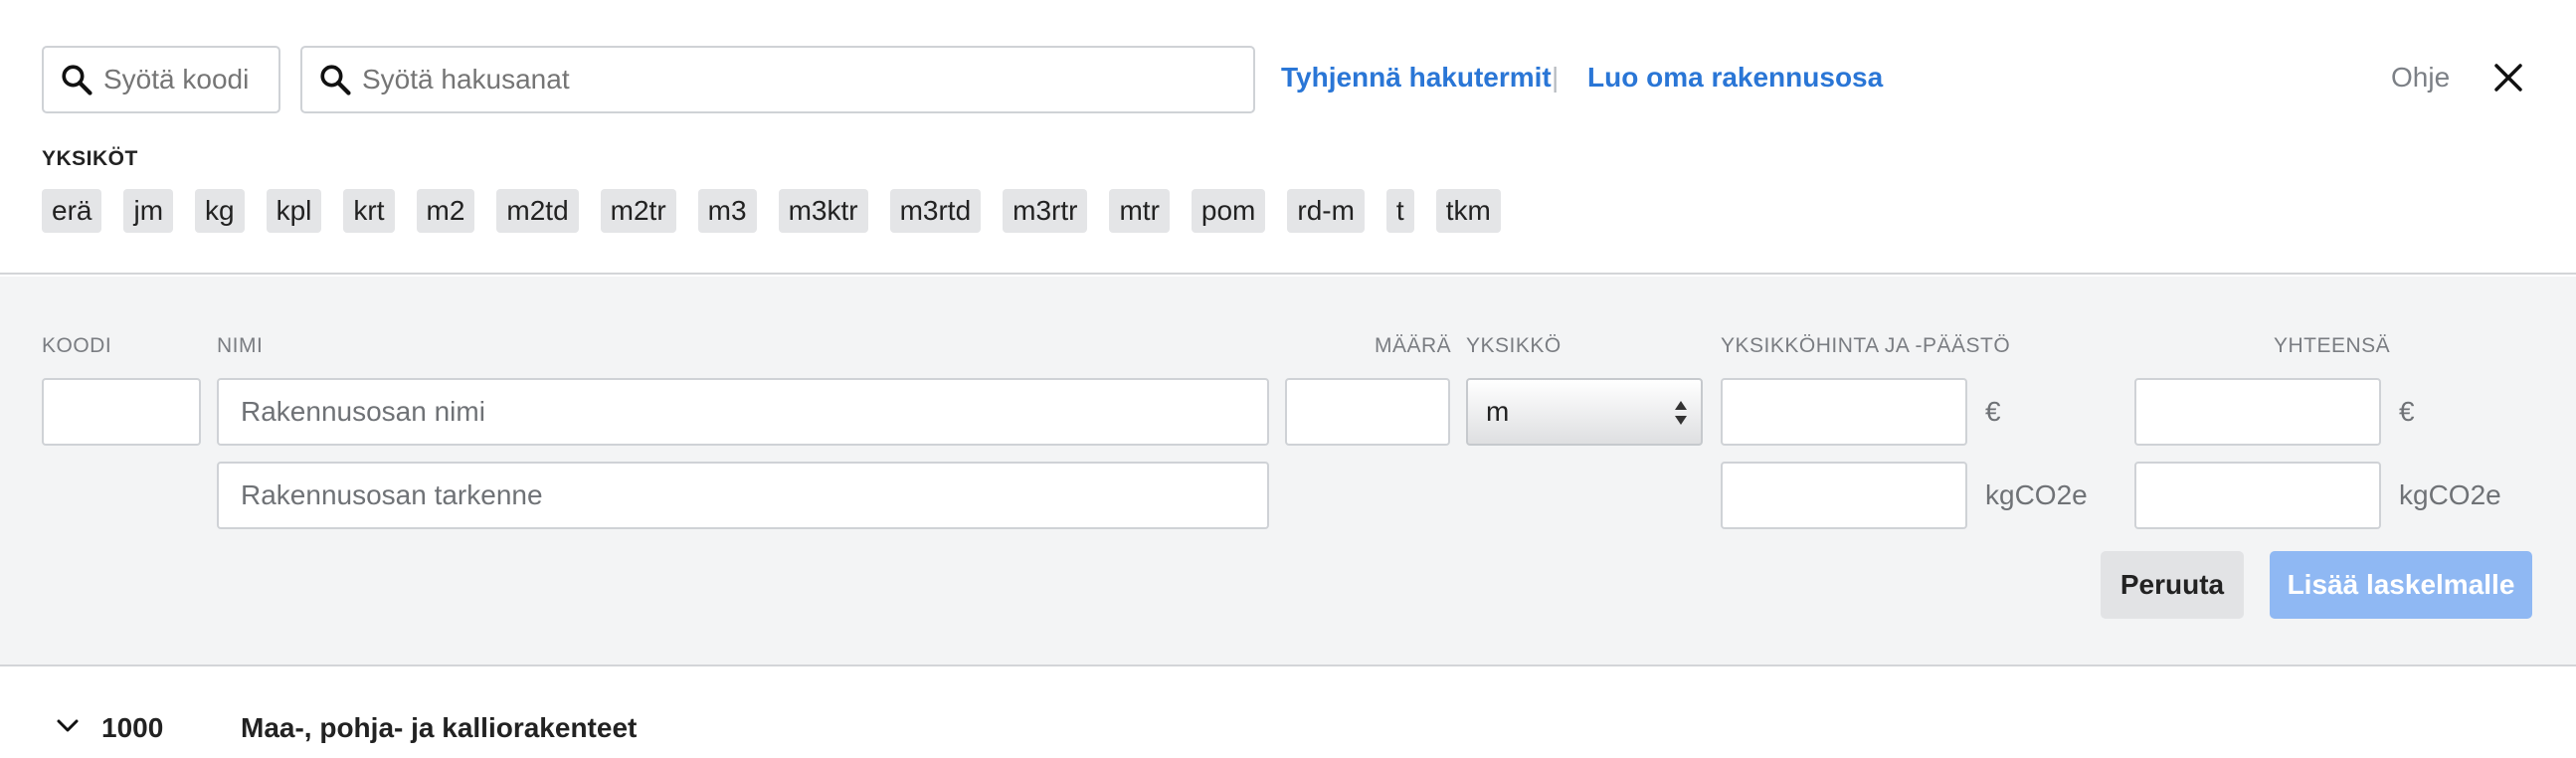 The width and height of the screenshot is (2576, 758). I want to click on unit-chip-m2td: m2td, so click(537, 211).